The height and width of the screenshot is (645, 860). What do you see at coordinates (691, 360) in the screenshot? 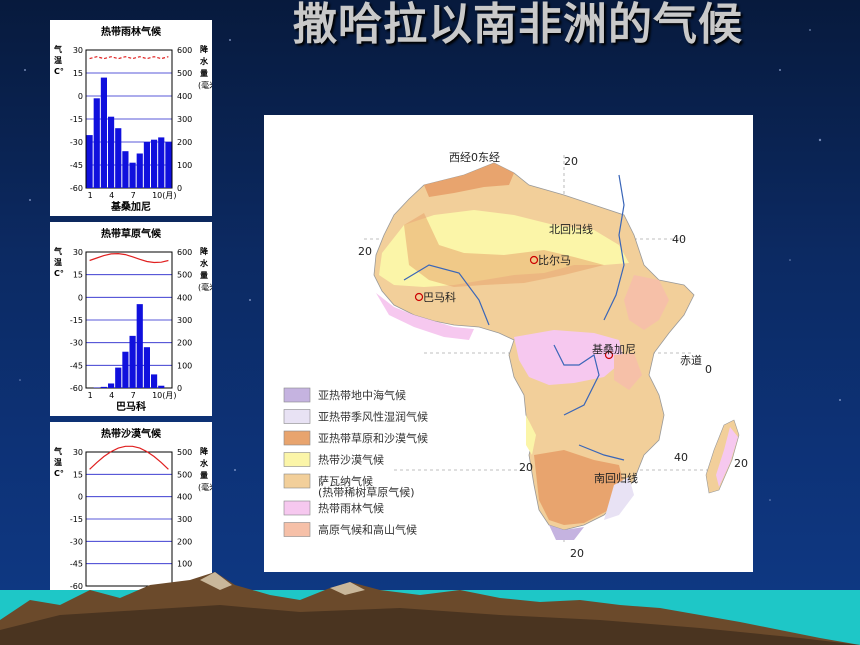
I see `equator-label: 赤道` at bounding box center [691, 360].